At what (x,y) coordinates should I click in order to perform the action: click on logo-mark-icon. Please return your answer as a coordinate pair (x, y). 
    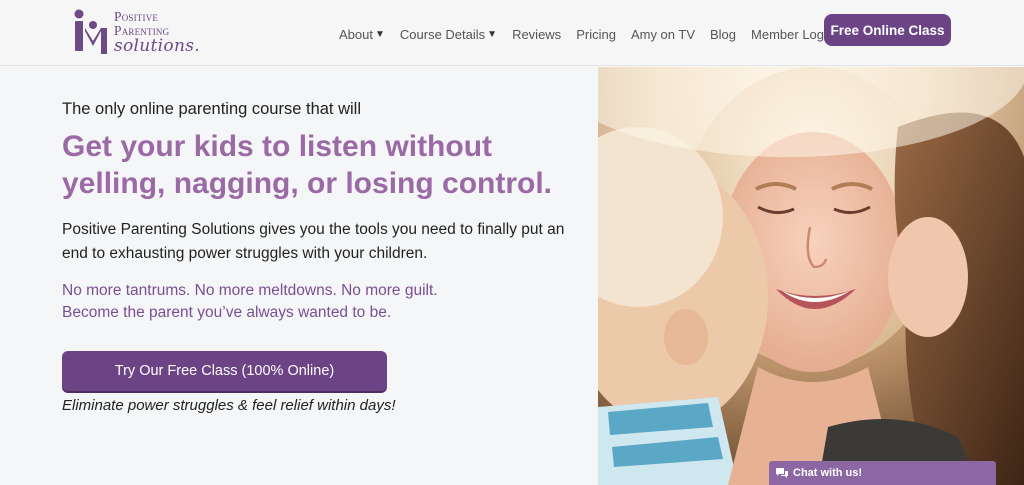
    Looking at the image, I should click on (90, 31).